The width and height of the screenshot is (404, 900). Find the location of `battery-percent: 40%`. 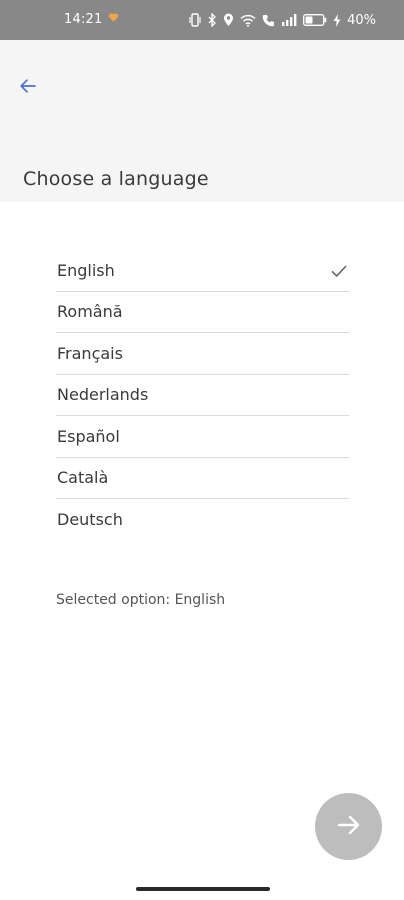

battery-percent: 40% is located at coordinates (361, 20).